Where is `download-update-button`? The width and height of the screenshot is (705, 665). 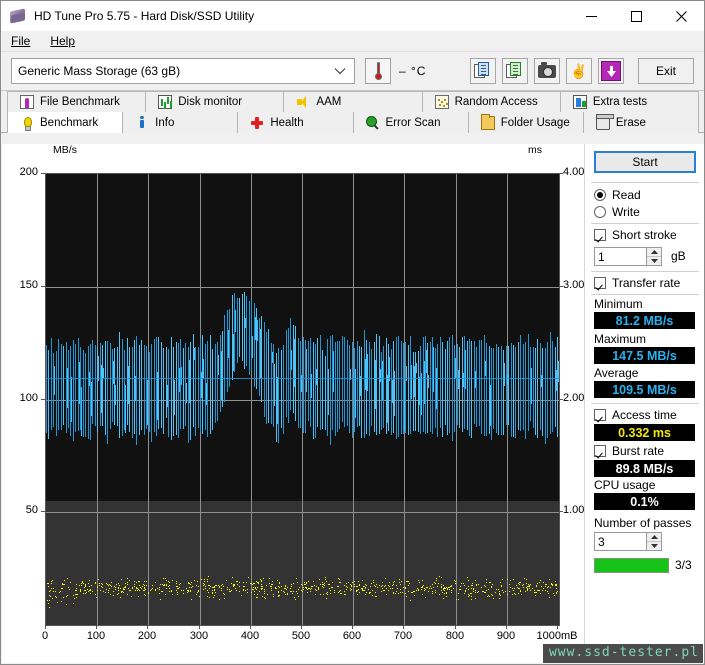
download-update-button is located at coordinates (611, 71).